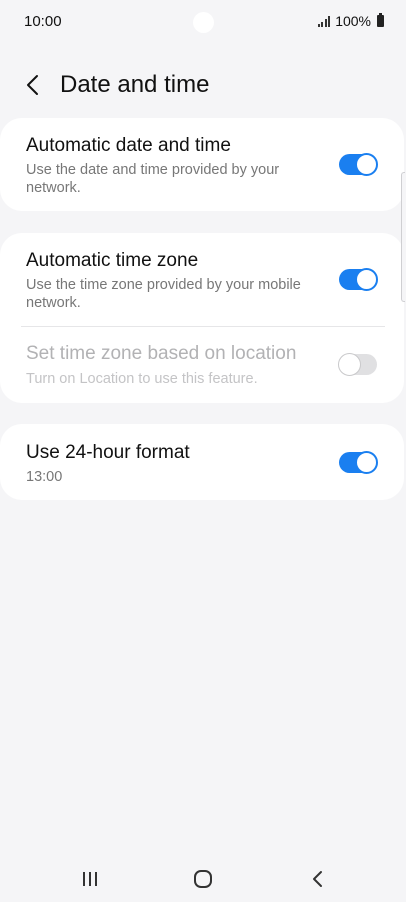 The height and width of the screenshot is (902, 406). What do you see at coordinates (142, 379) in the screenshot?
I see `setting-description: Turn on Location to use this feature.` at bounding box center [142, 379].